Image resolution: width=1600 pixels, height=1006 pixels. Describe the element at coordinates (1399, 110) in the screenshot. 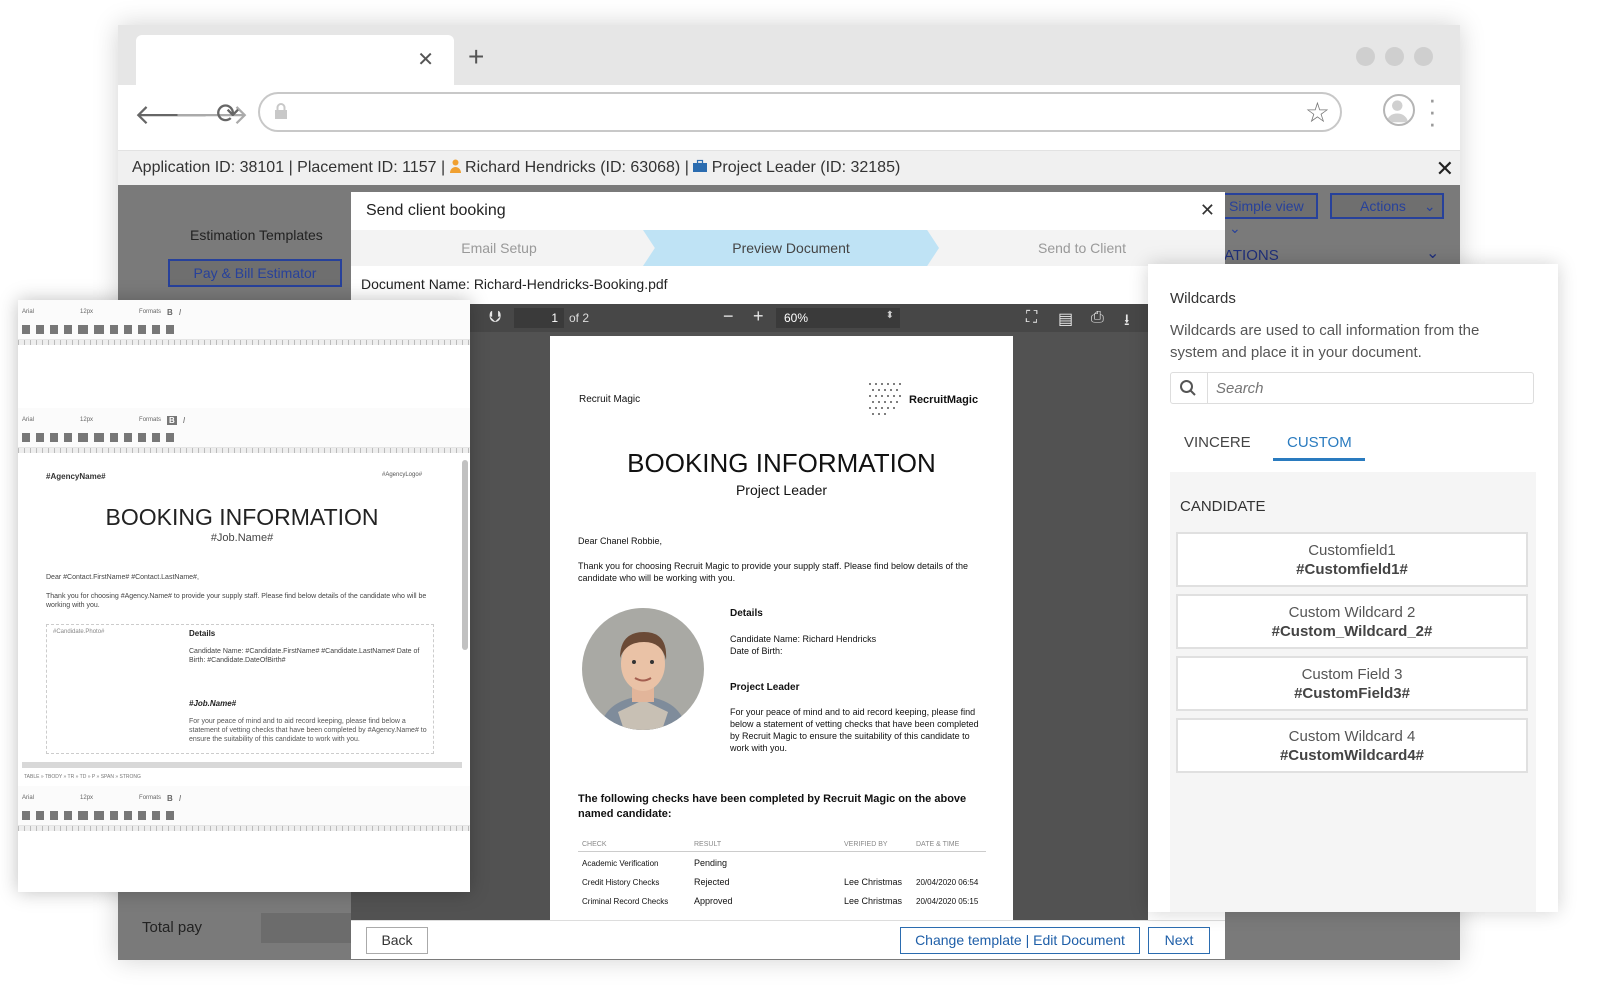

I see `profile-icon` at that location.